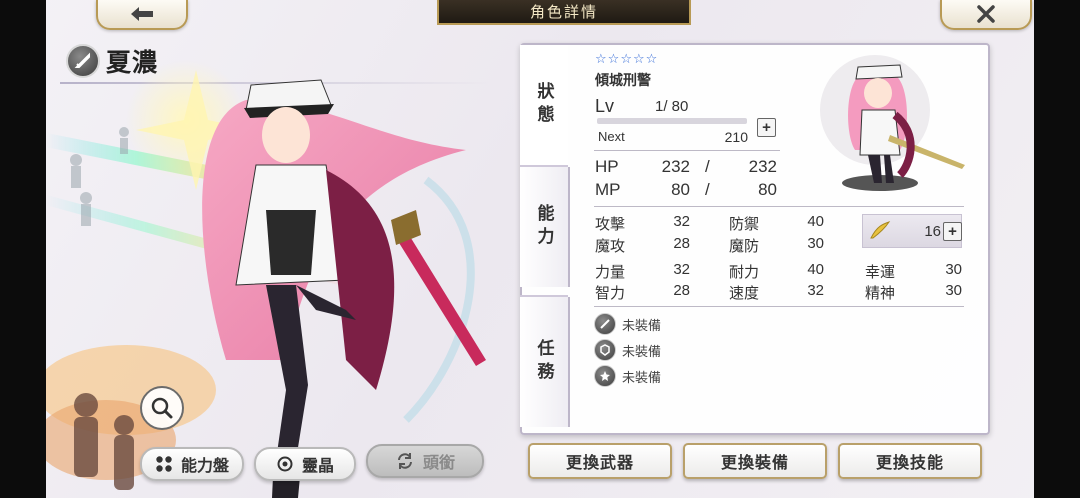 The height and width of the screenshot is (498, 1080). Describe the element at coordinates (317, 465) in the screenshot. I see `spirit-crystal-label: 靈晶` at that location.